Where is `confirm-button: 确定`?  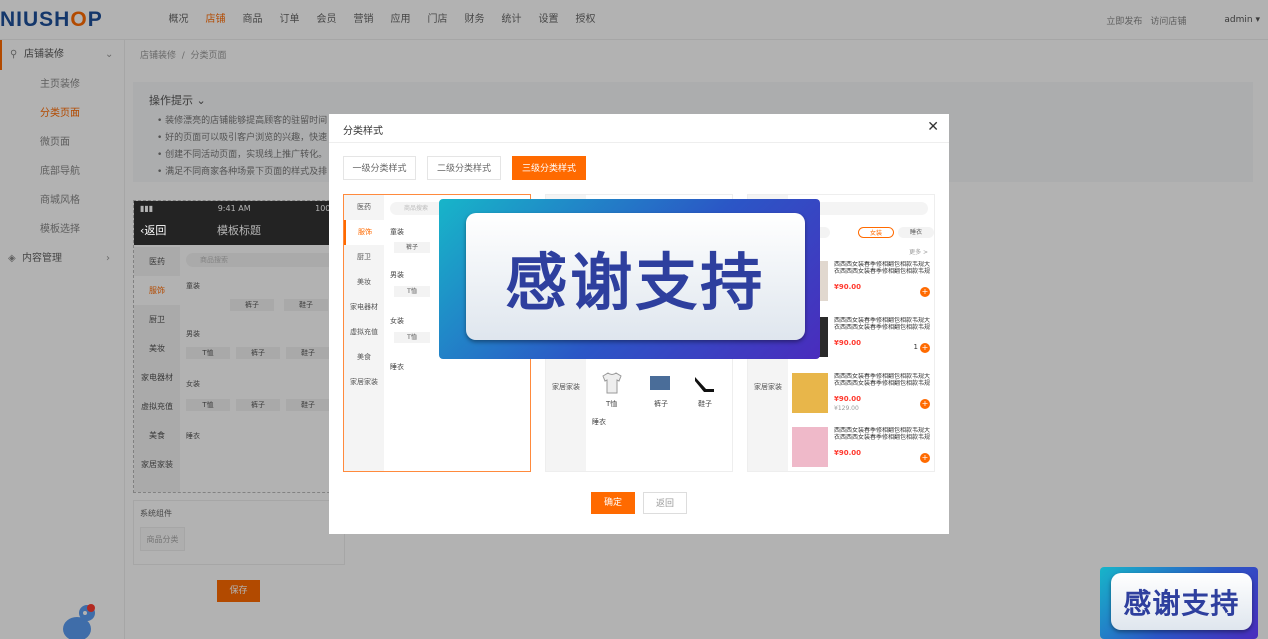 confirm-button: 确定 is located at coordinates (613, 503).